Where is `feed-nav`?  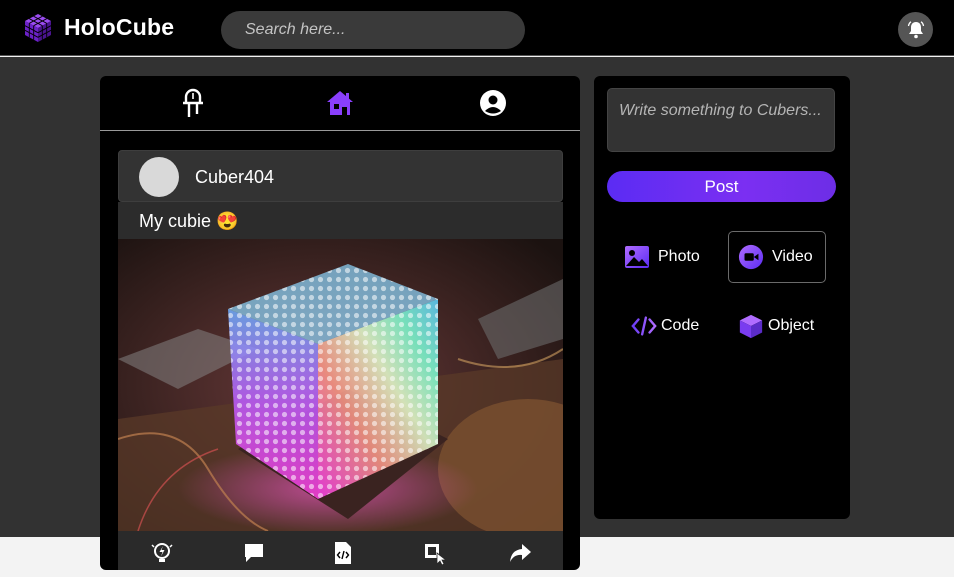
feed-nav is located at coordinates (340, 103).